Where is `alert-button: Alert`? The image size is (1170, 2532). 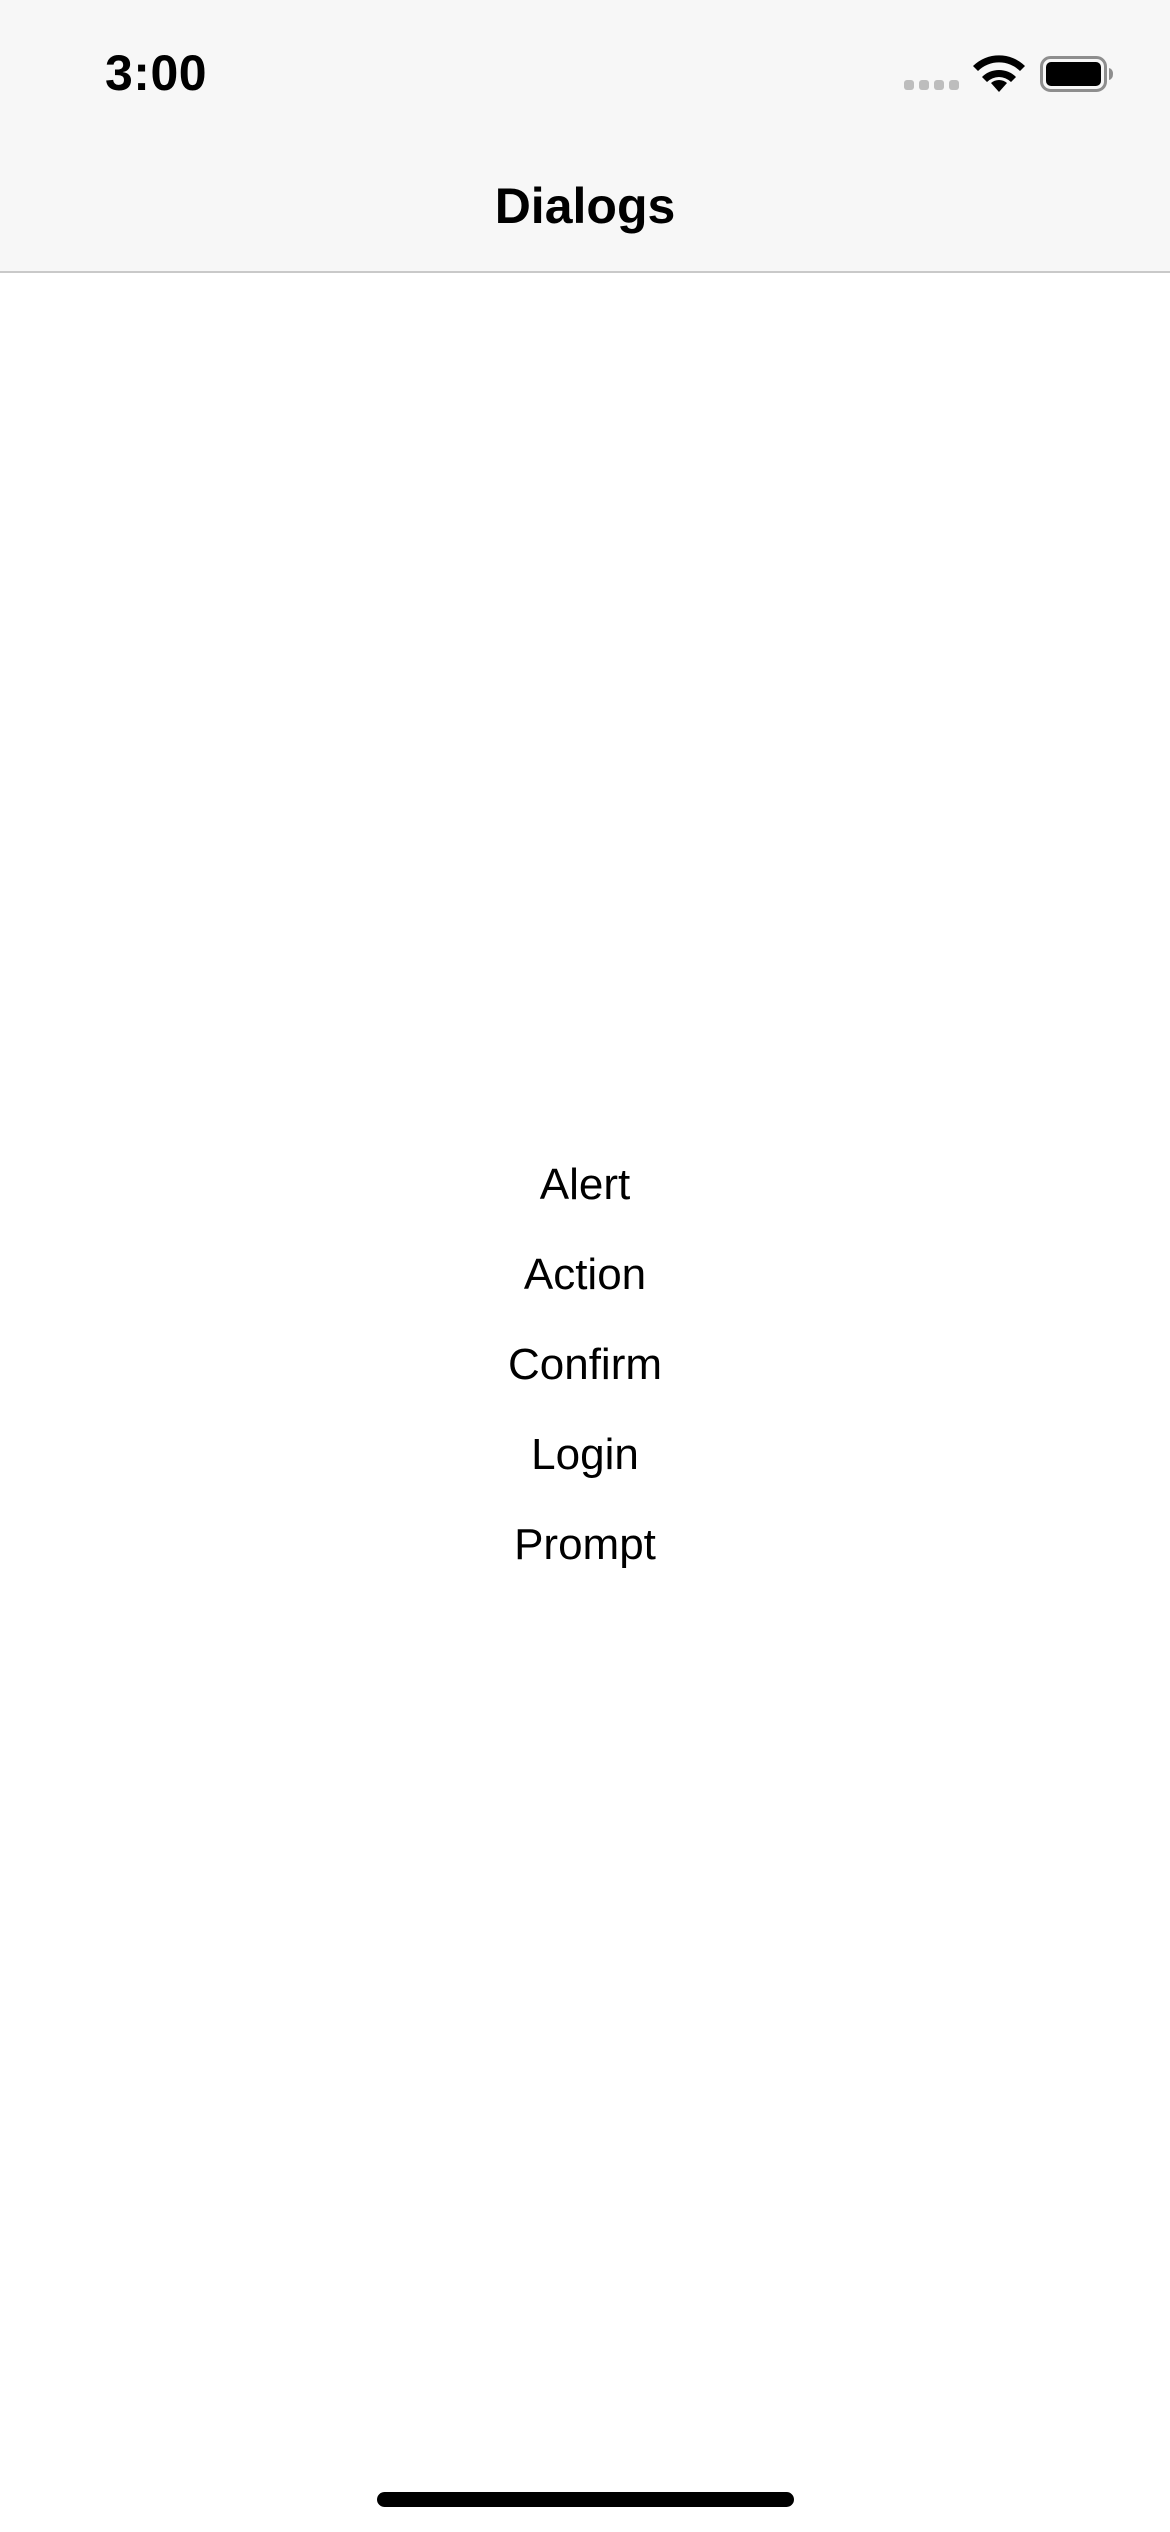
alert-button: Alert is located at coordinates (585, 1185).